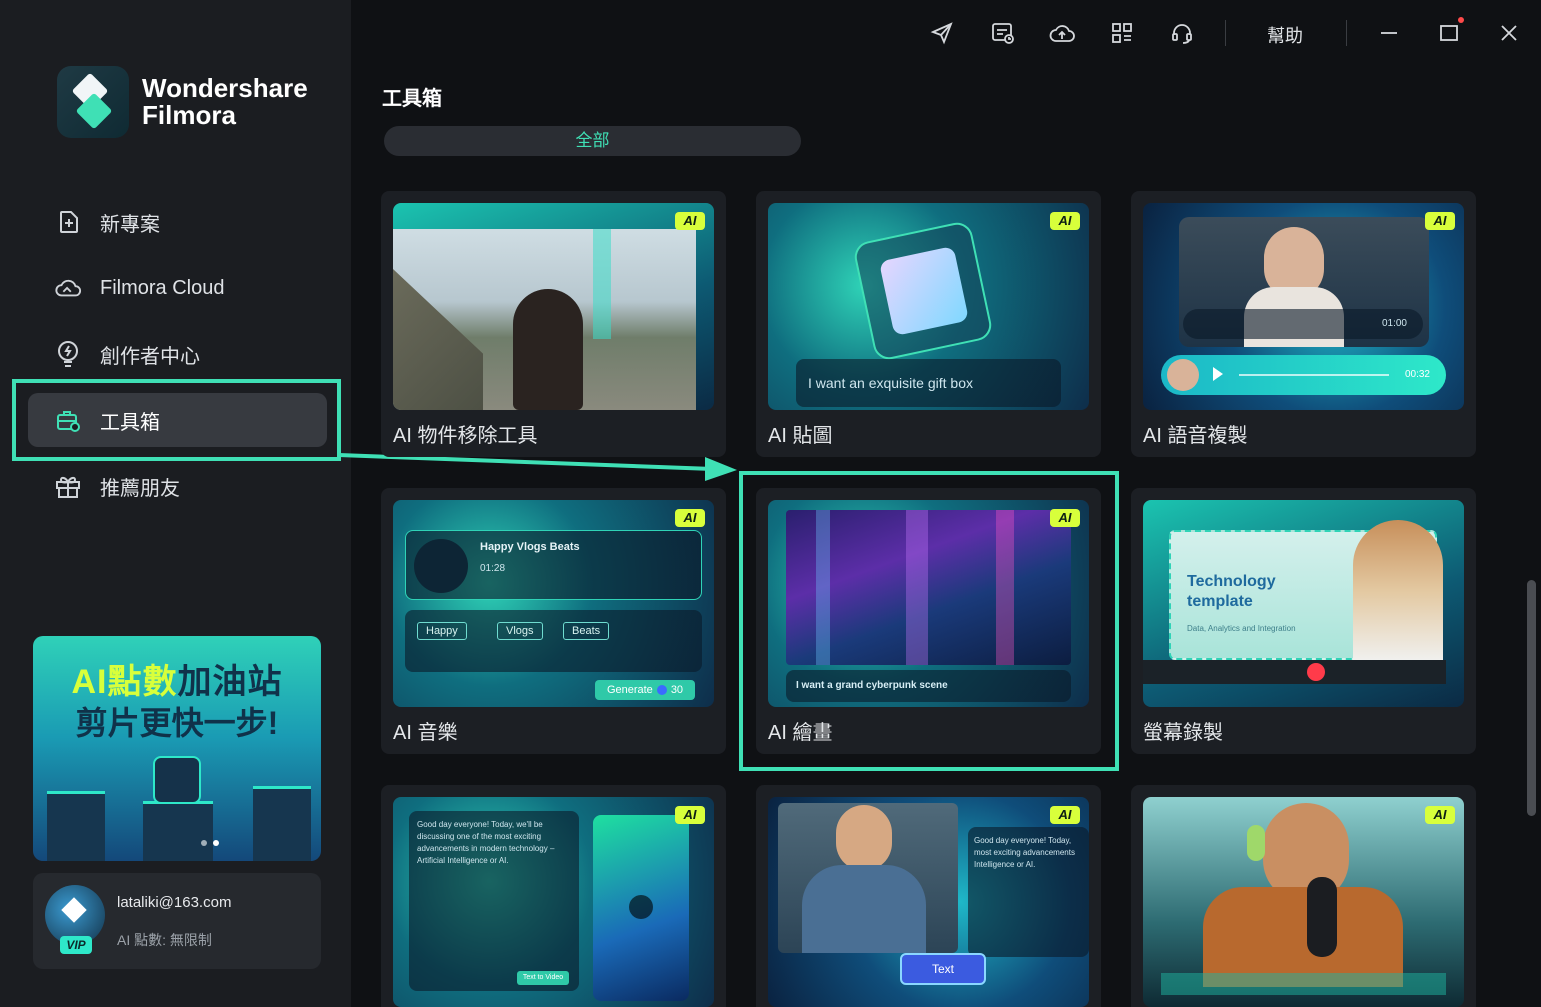 This screenshot has width=1541, height=1007. Describe the element at coordinates (210, 843) in the screenshot. I see `promo-pagination` at that location.